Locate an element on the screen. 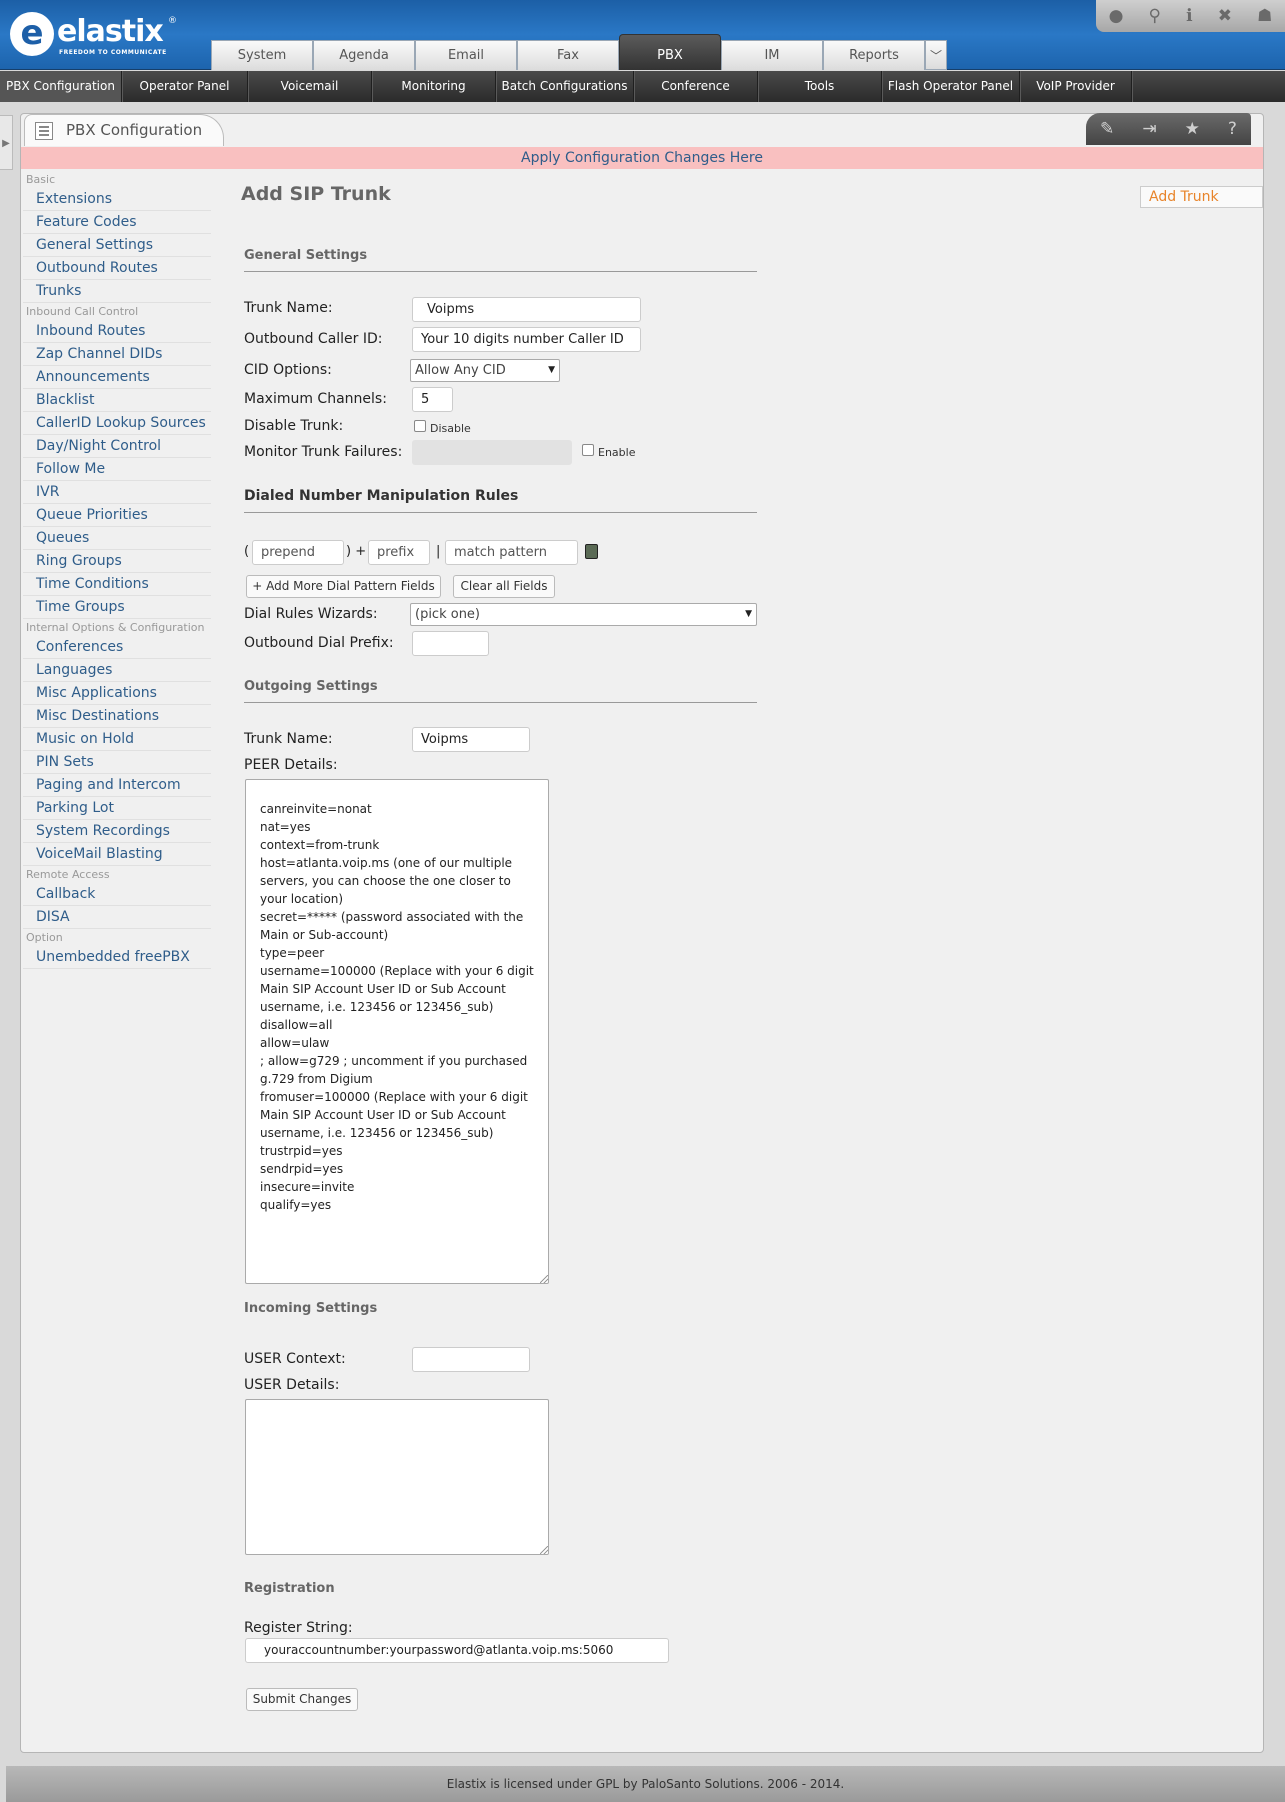  cid-options-label: CID Options: is located at coordinates (288, 370).